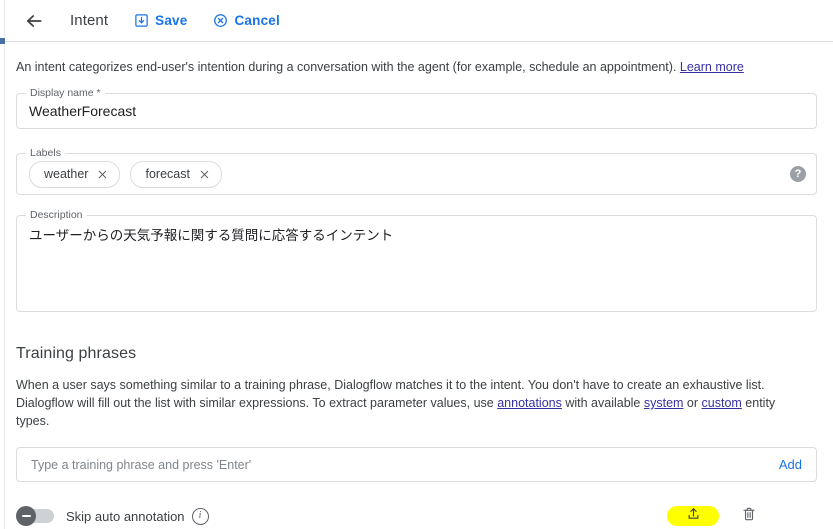  I want to click on save-button-label: Save, so click(171, 20).